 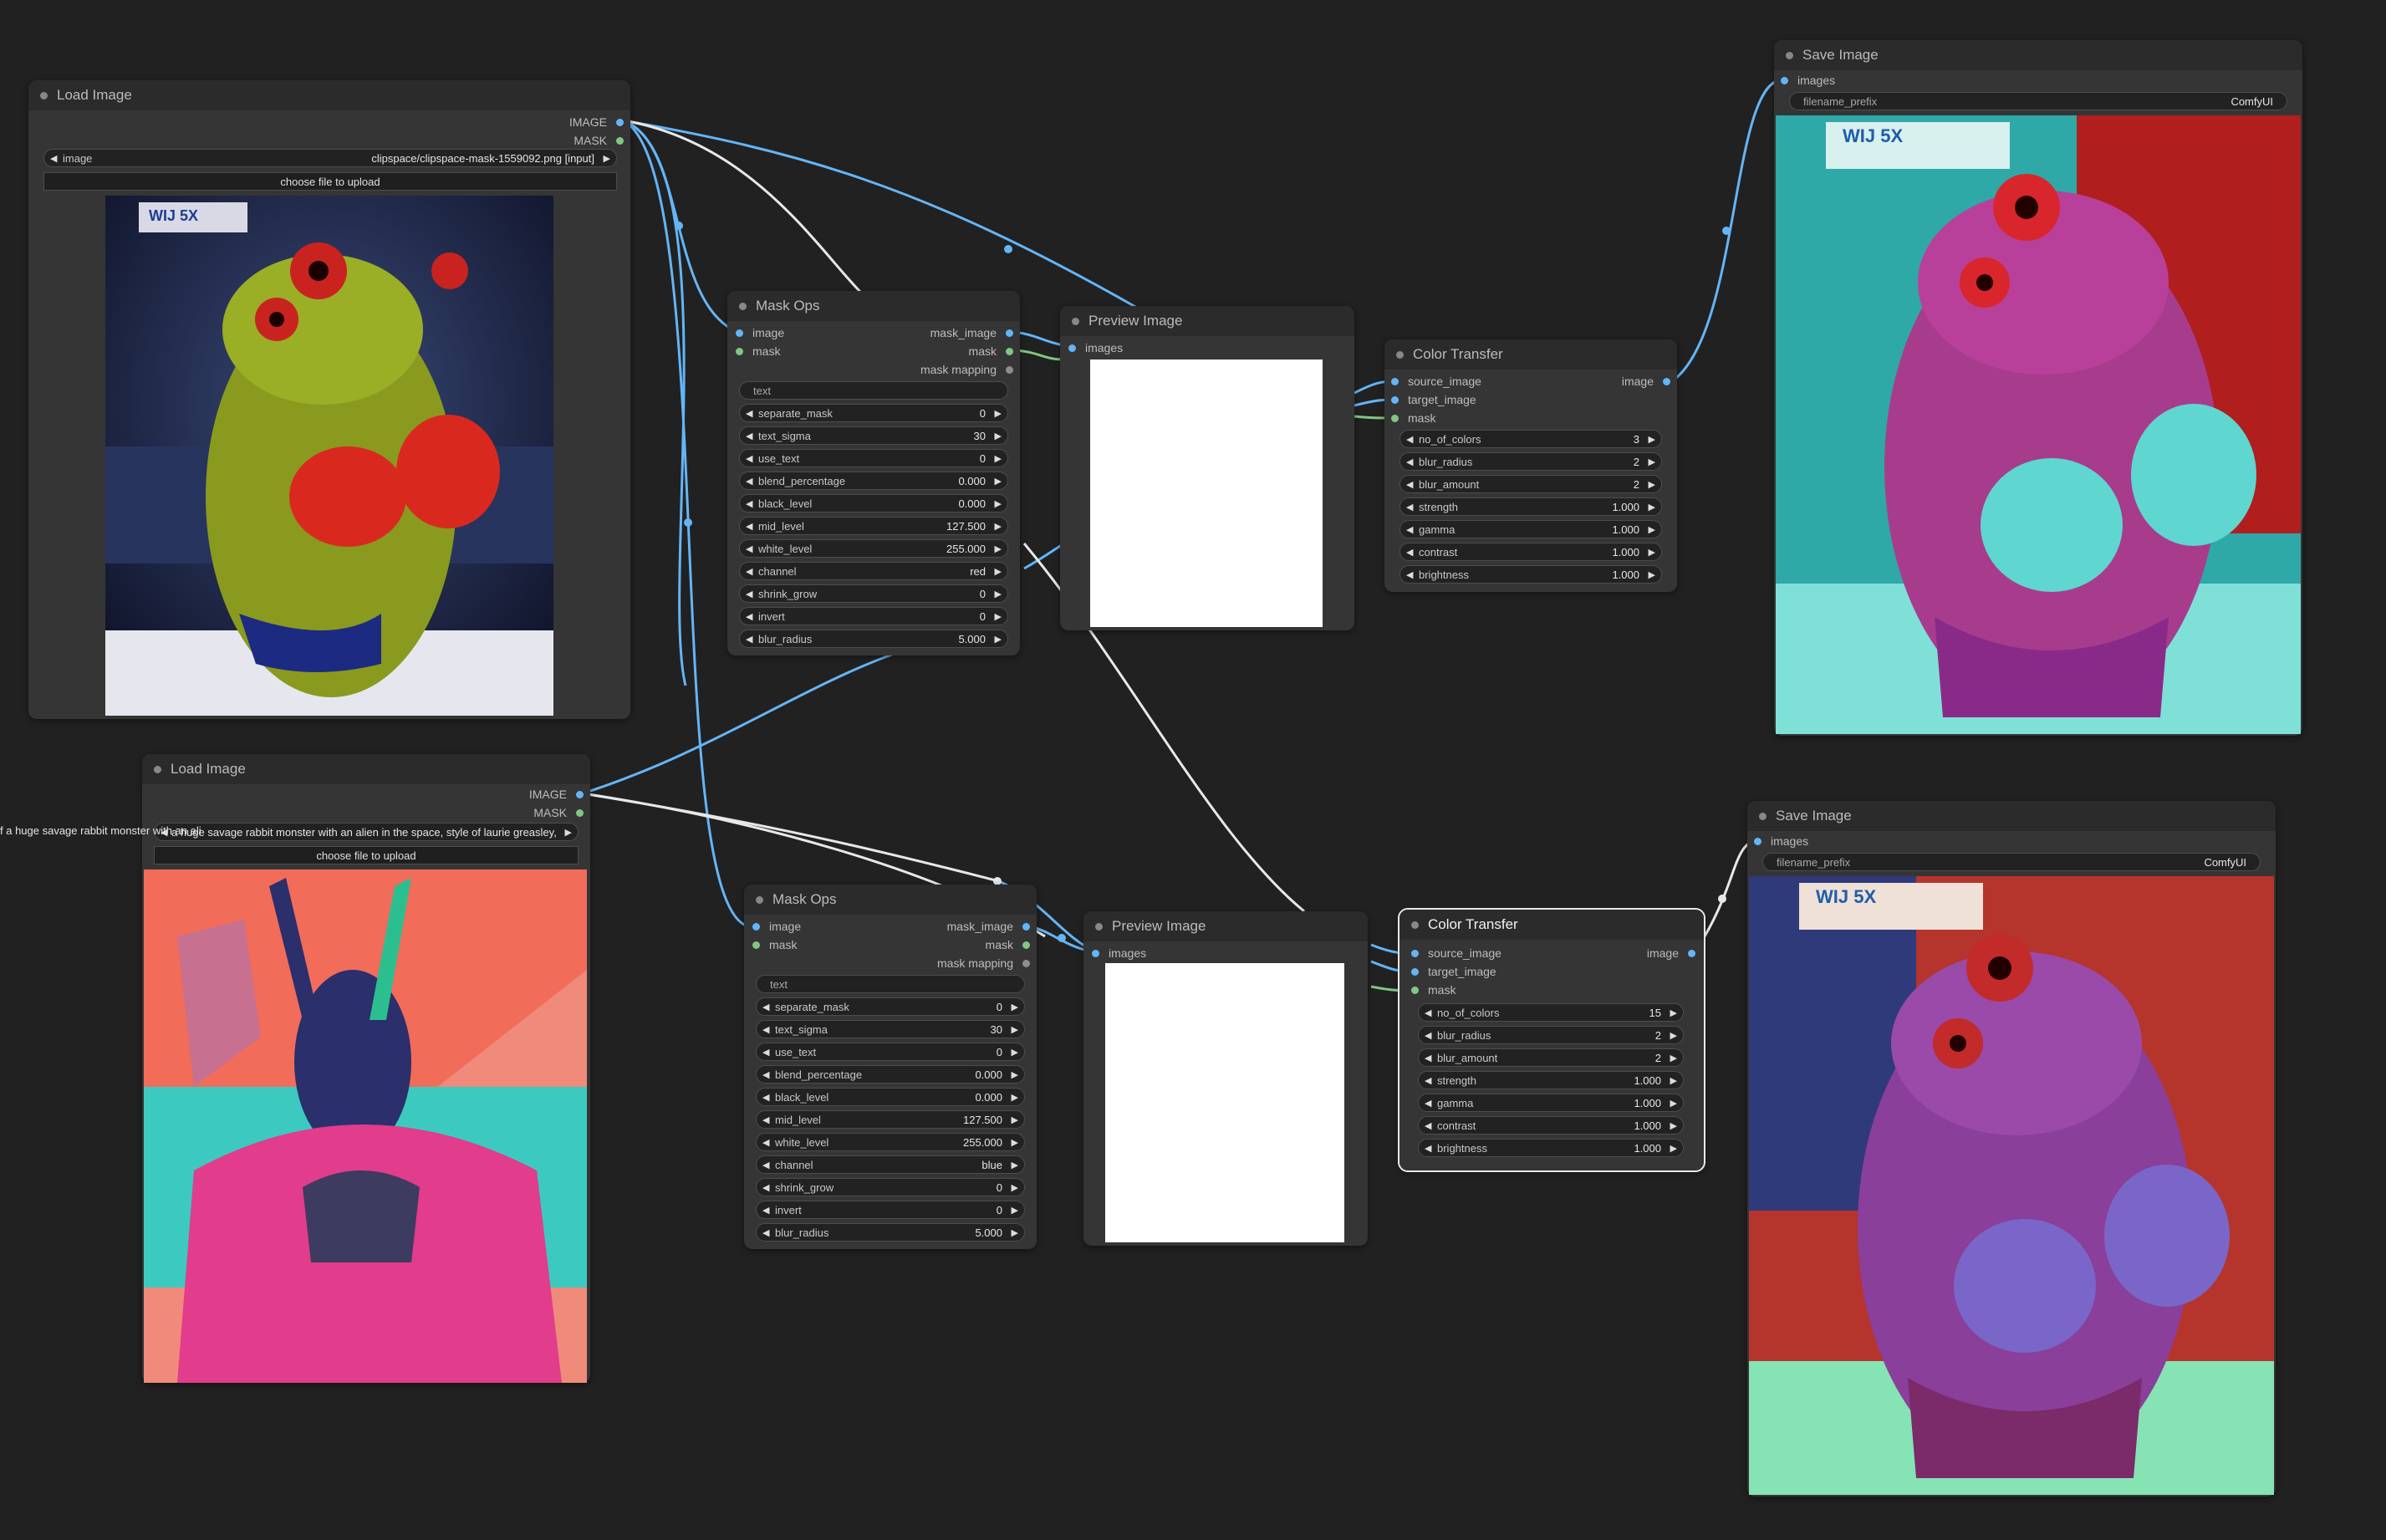 I want to click on arrow-left-icon: ◀, so click(x=53, y=159).